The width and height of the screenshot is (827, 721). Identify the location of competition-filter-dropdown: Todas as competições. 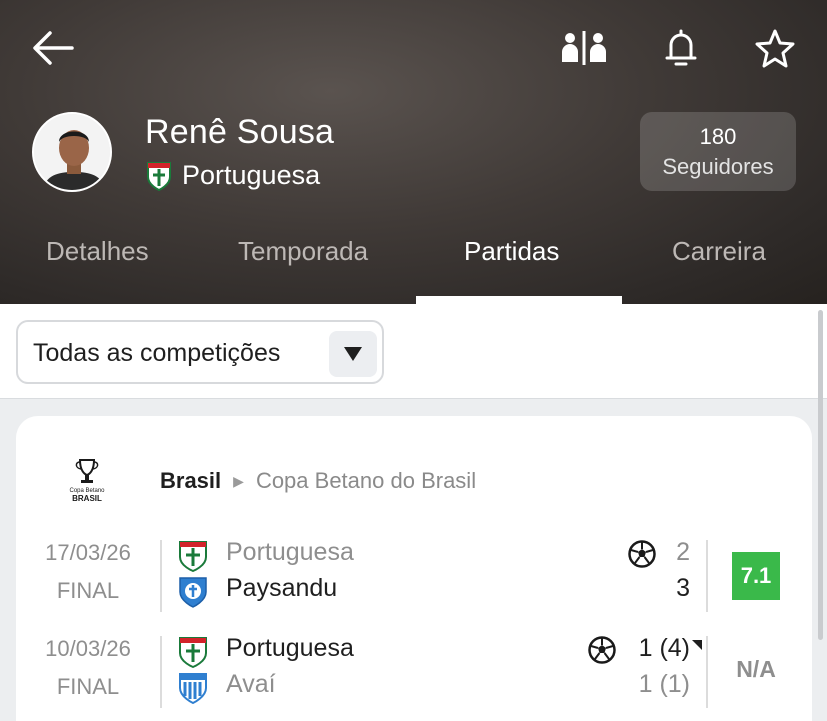
(200, 352).